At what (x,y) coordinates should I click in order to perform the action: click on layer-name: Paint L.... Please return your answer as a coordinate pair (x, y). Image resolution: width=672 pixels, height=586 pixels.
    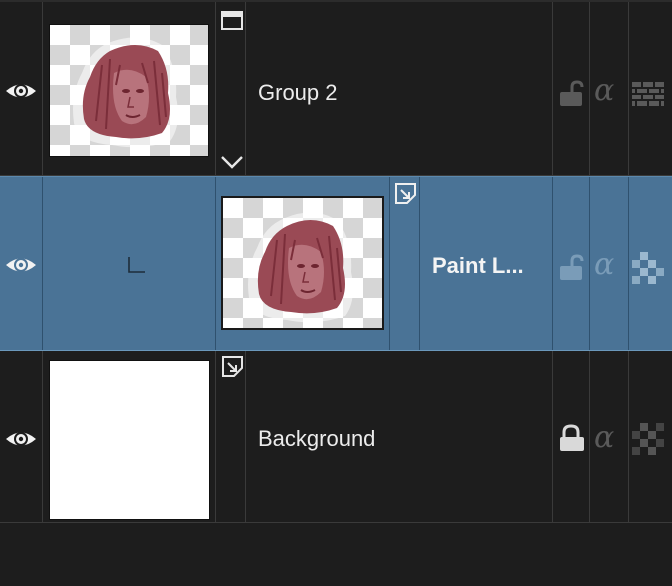
    Looking at the image, I should click on (478, 266).